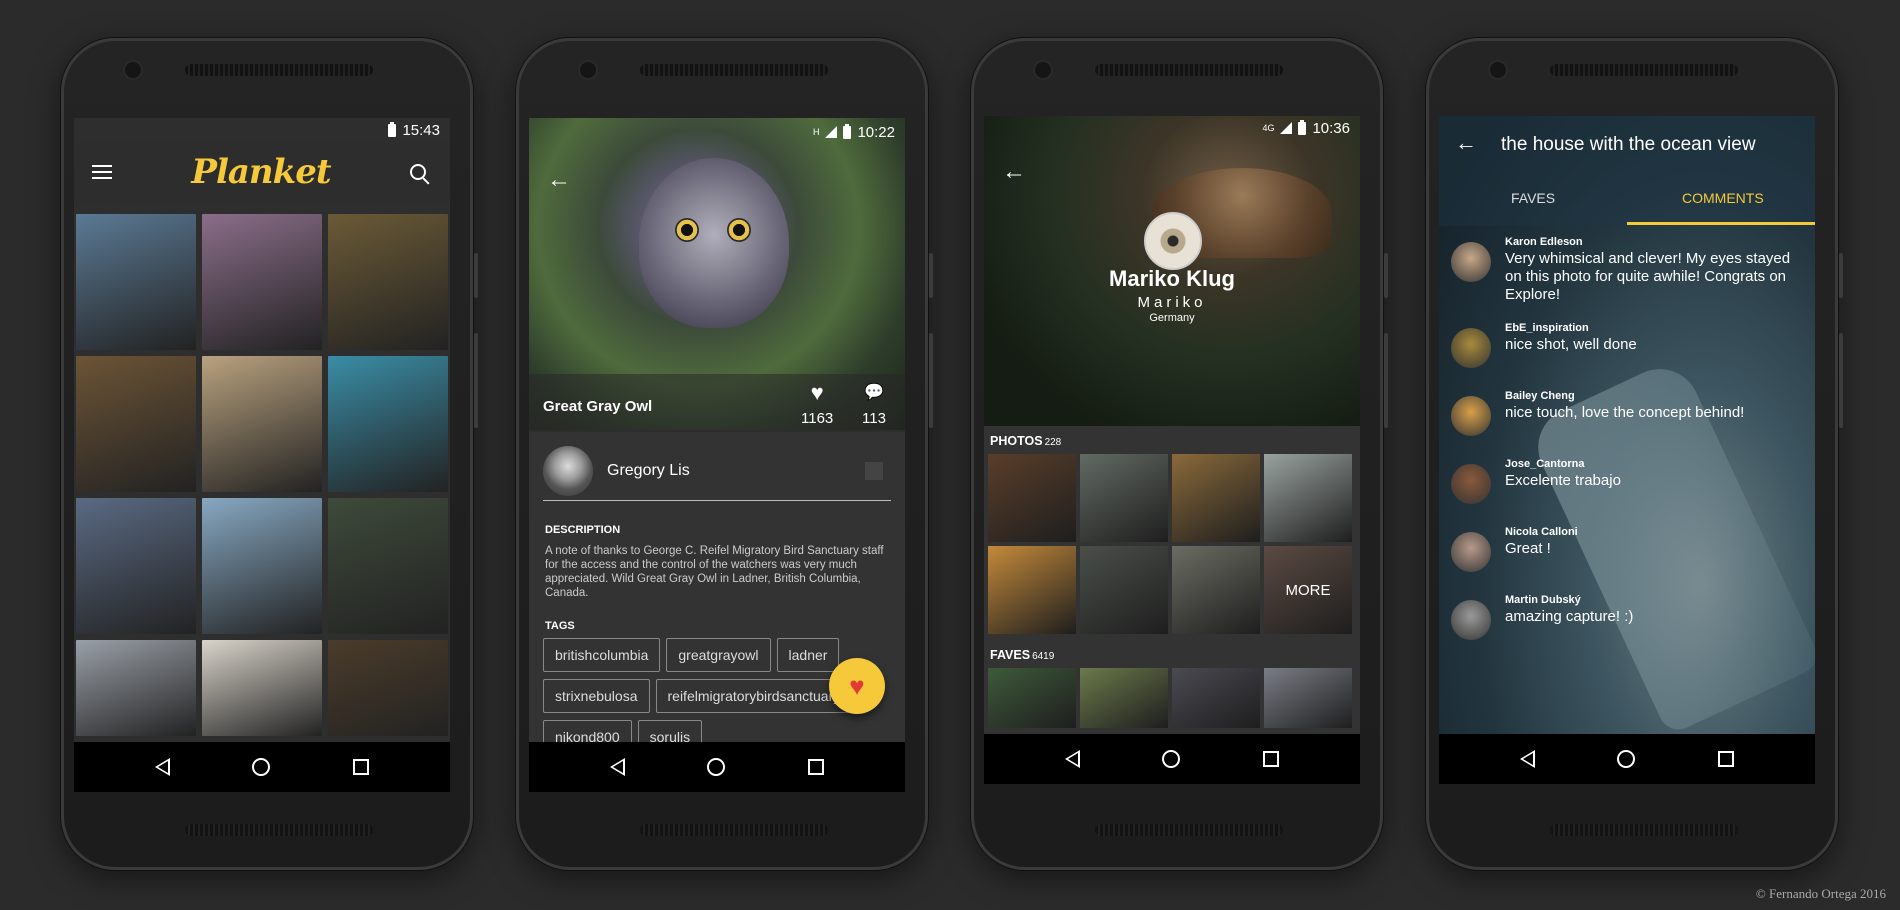 The width and height of the screenshot is (1900, 910). What do you see at coordinates (102, 172) in the screenshot?
I see `menu-icon` at bounding box center [102, 172].